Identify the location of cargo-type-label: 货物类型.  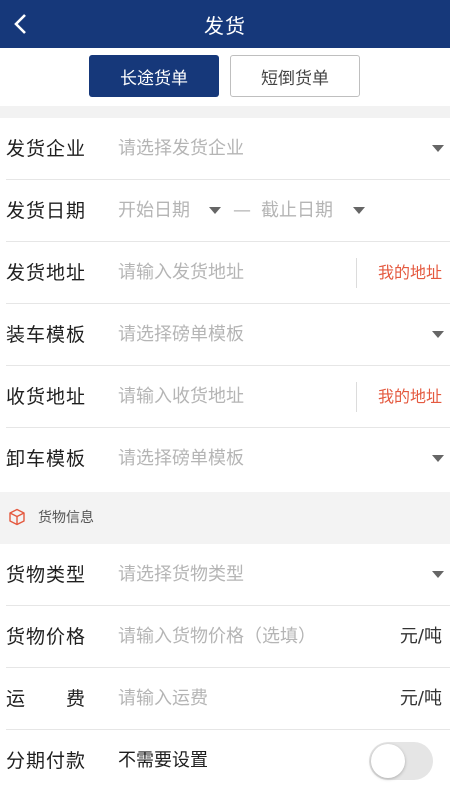
(46, 575).